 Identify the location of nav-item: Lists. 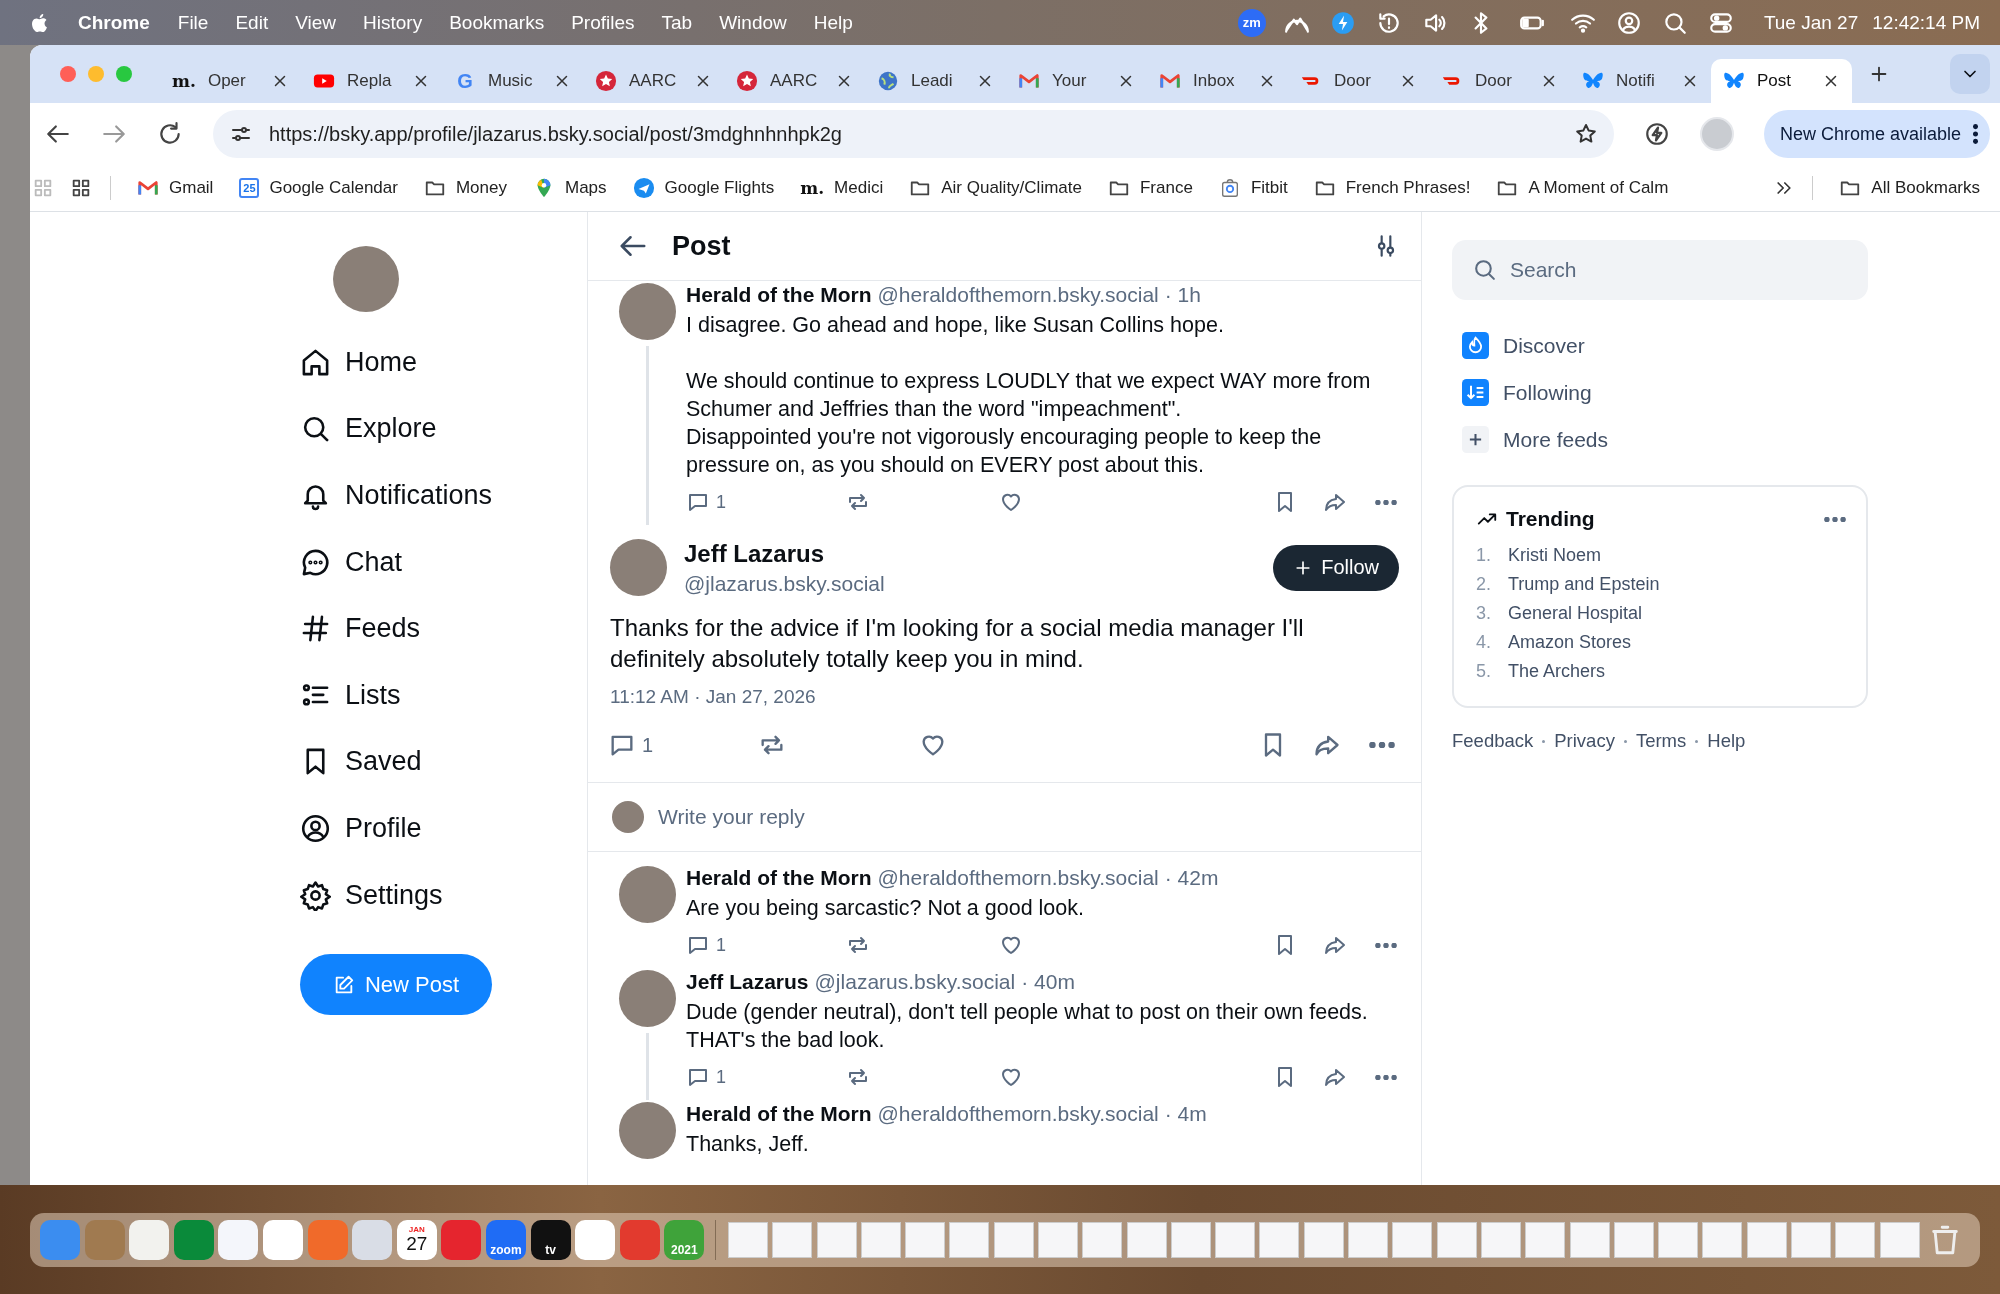
(443, 695).